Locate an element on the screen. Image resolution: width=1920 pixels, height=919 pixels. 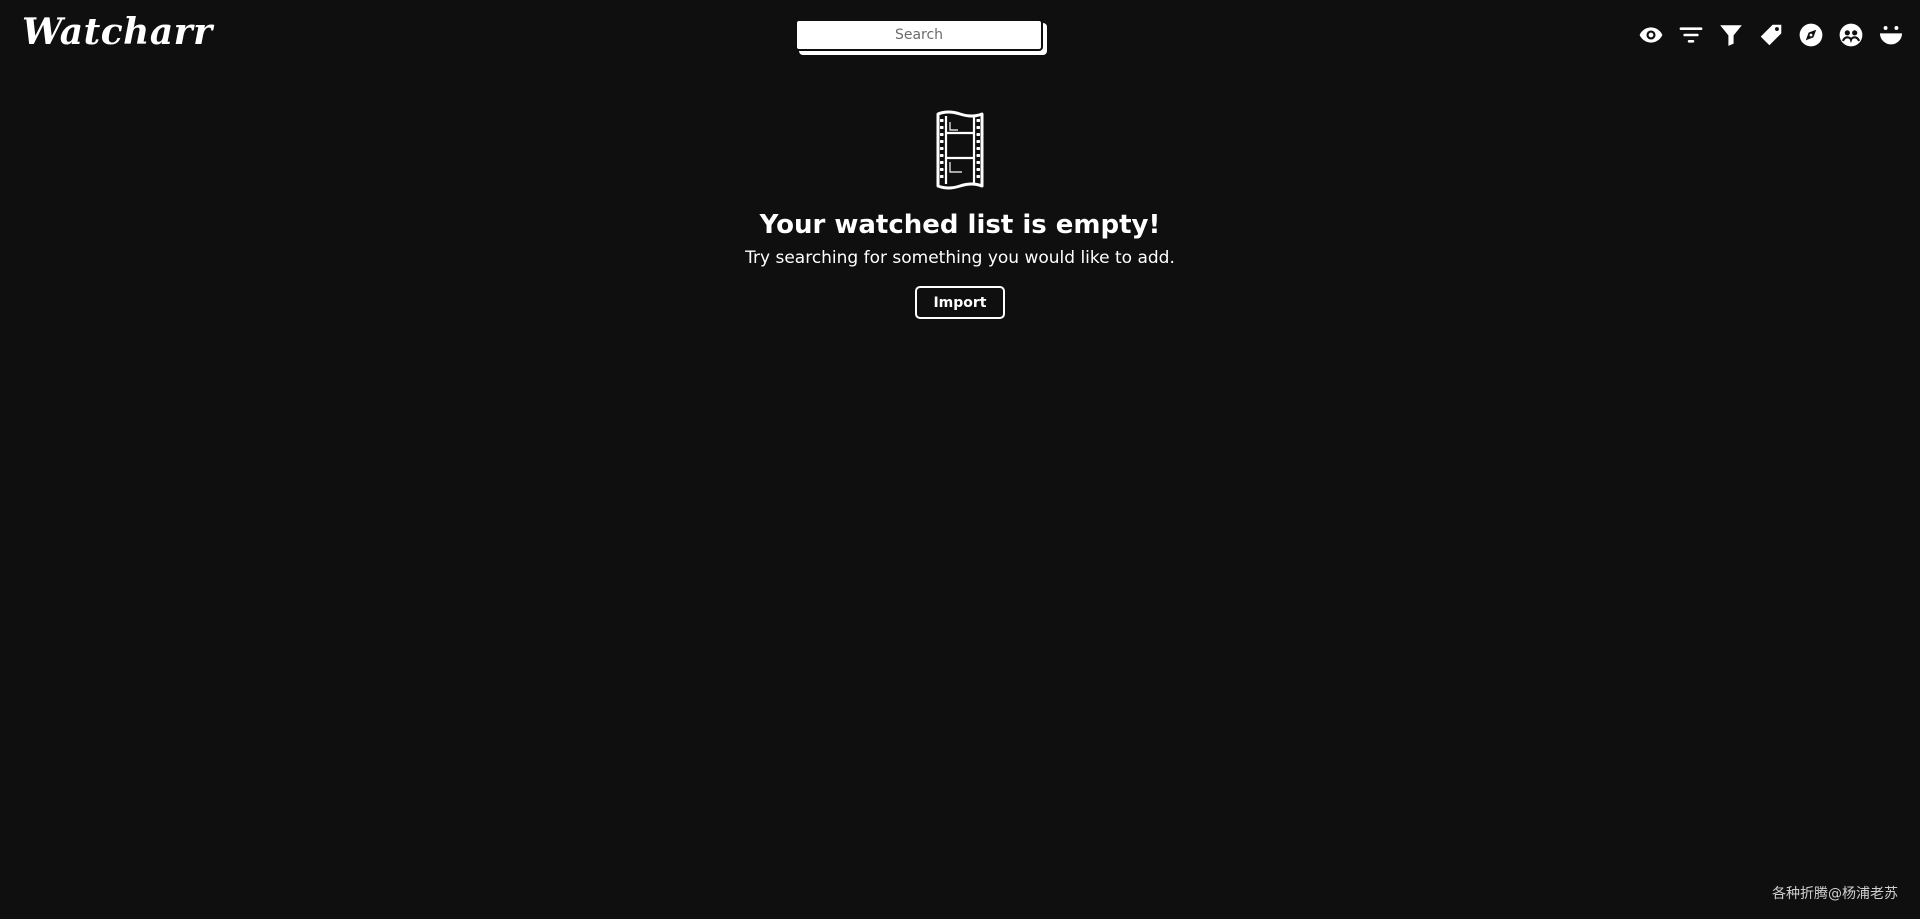
import-button: Import is located at coordinates (960, 302).